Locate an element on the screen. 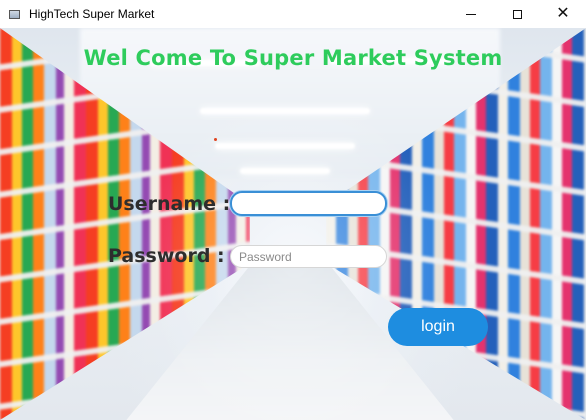 Image resolution: width=586 pixels, height=420 pixels. maximize-button is located at coordinates (517, 14).